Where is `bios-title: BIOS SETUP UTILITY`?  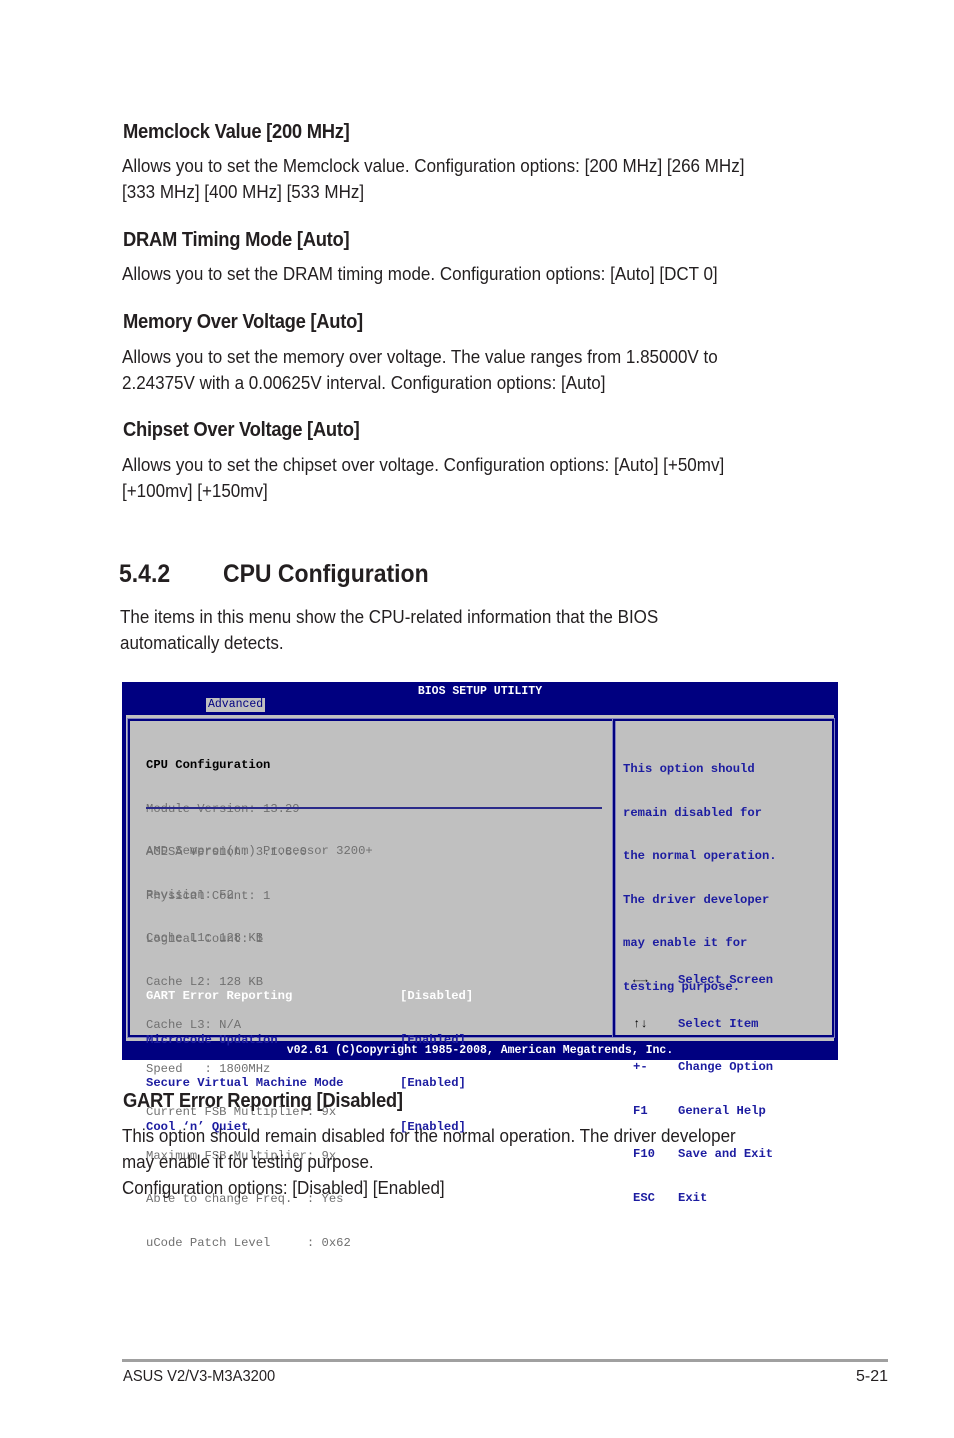 bios-title: BIOS SETUP UTILITY is located at coordinates (480, 691).